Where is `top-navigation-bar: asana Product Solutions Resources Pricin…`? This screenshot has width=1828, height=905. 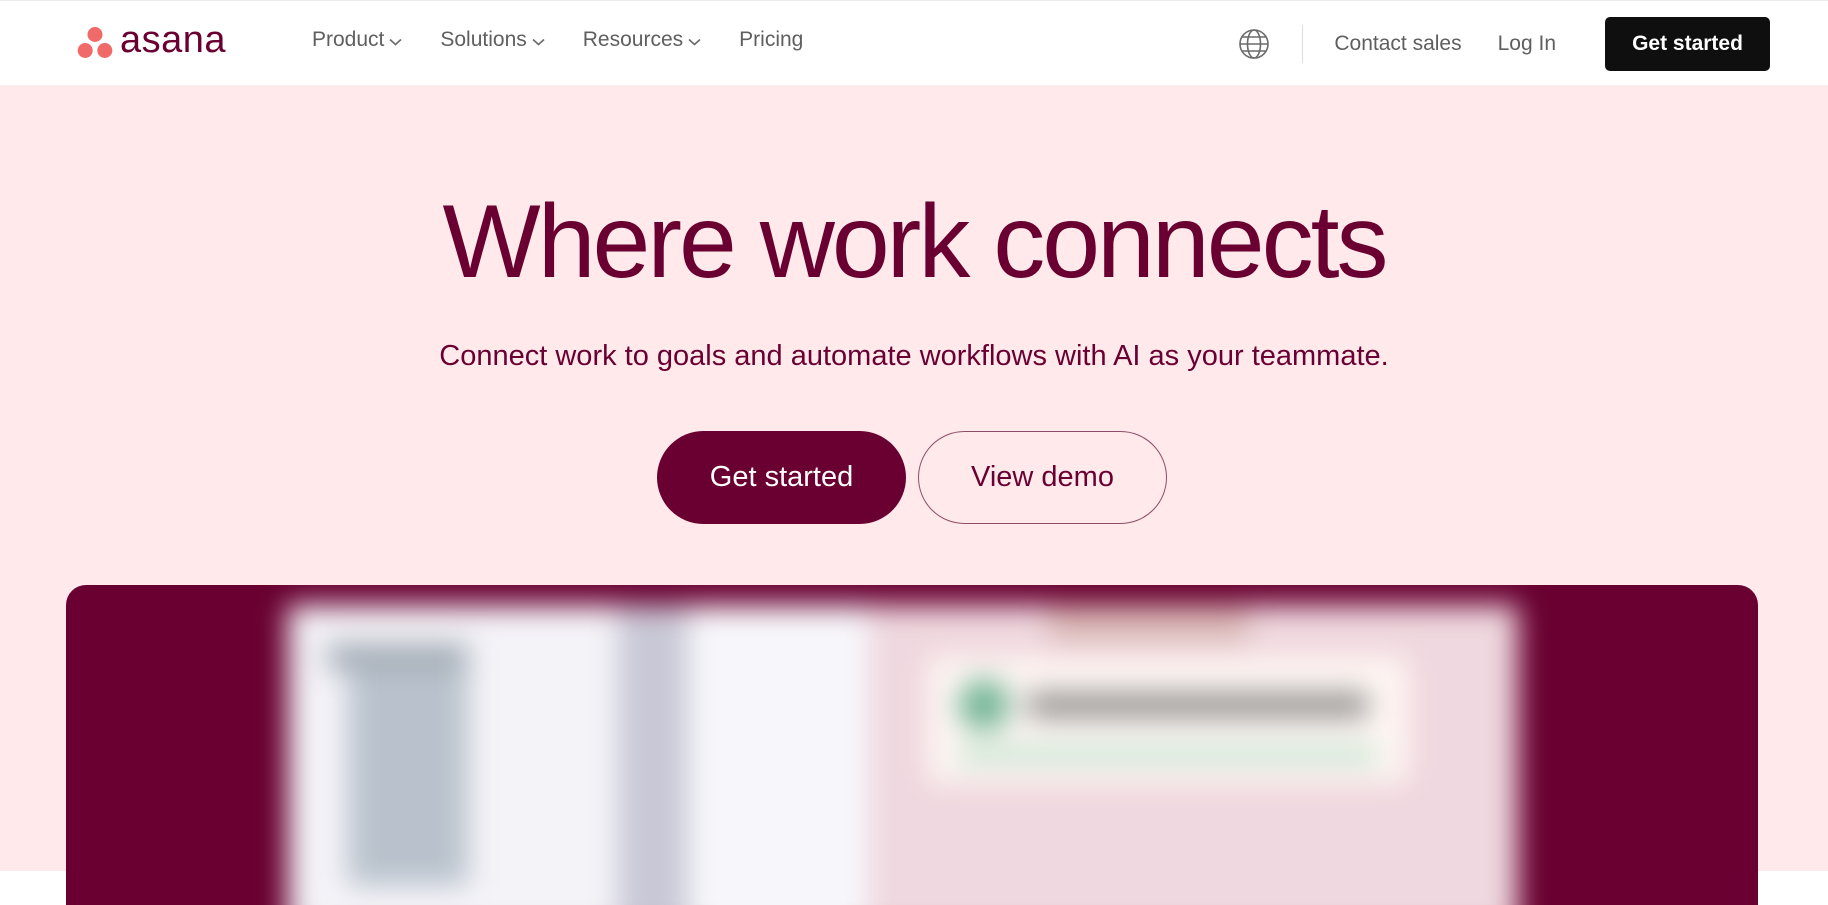 top-navigation-bar: asana Product Solutions Resources Pricin… is located at coordinates (914, 42).